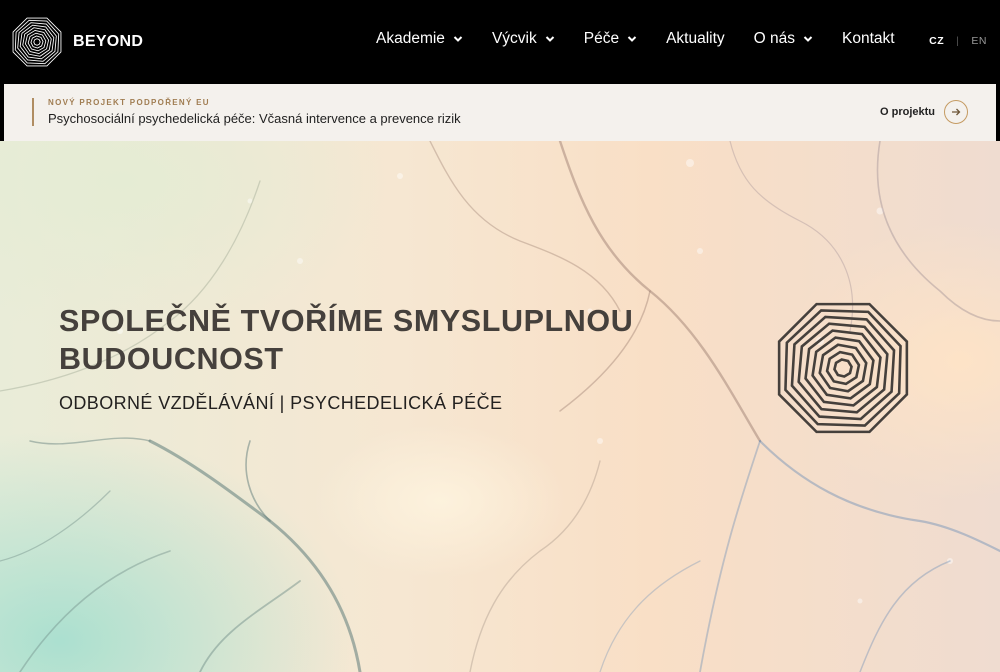 Image resolution: width=1000 pixels, height=672 pixels. I want to click on nav-item-label: Výcvik, so click(514, 38).